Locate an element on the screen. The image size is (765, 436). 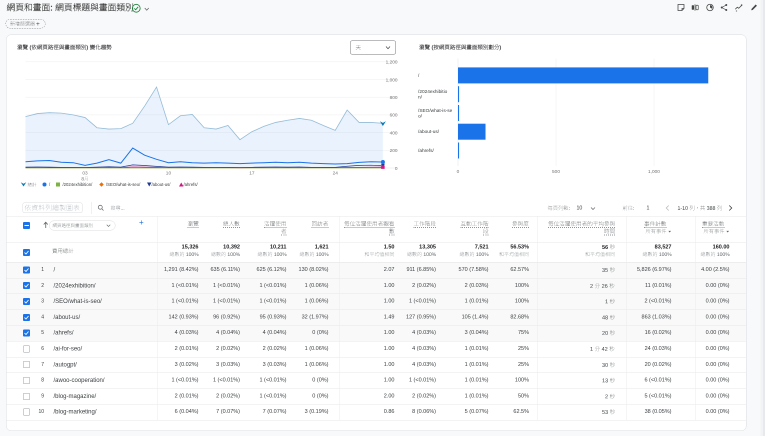
svg-text: /SEO/what-is-seo/ is located at coordinates (123, 184).